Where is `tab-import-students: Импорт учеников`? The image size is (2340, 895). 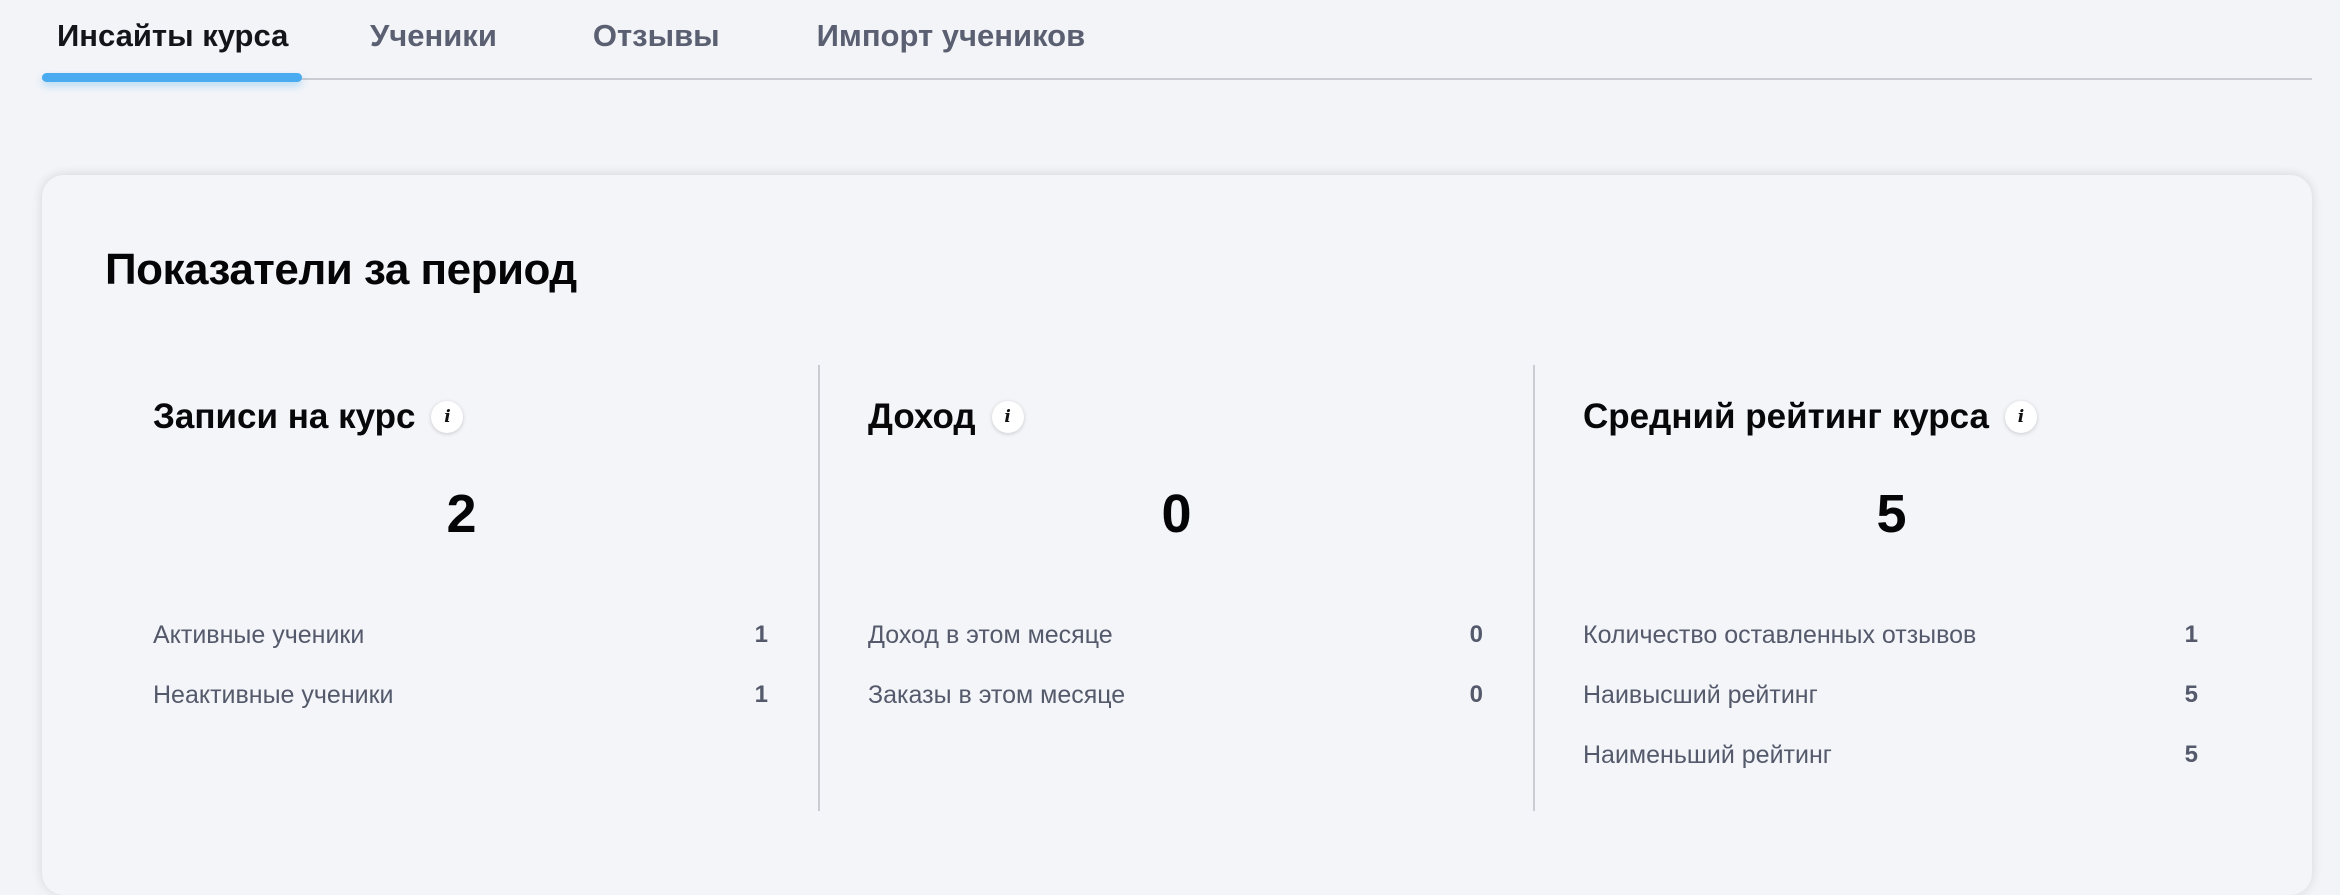
tab-import-students: Импорт учеников is located at coordinates (951, 39).